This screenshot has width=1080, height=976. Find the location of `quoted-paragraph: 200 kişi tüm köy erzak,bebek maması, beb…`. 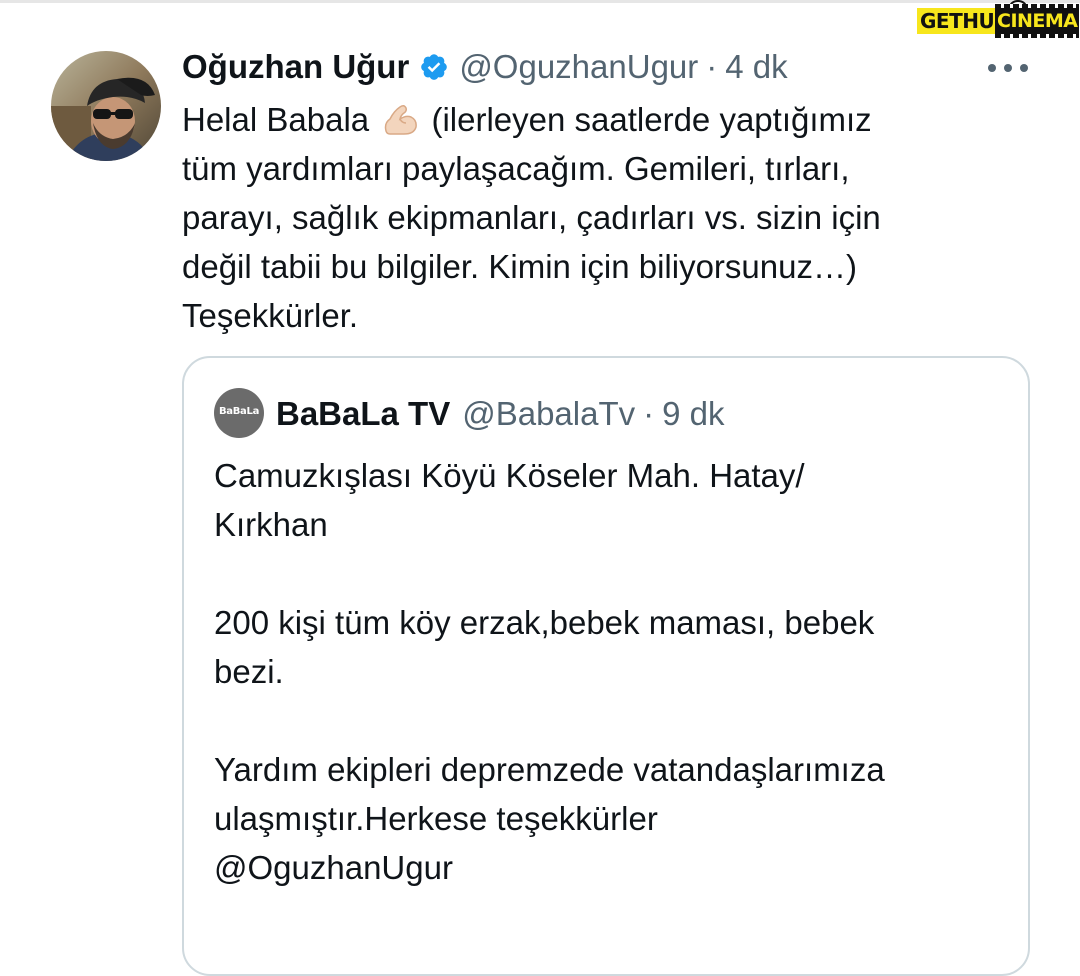

quoted-paragraph: 200 kişi tüm köy erzak,bebek maması, beb… is located at coordinates (609, 647).